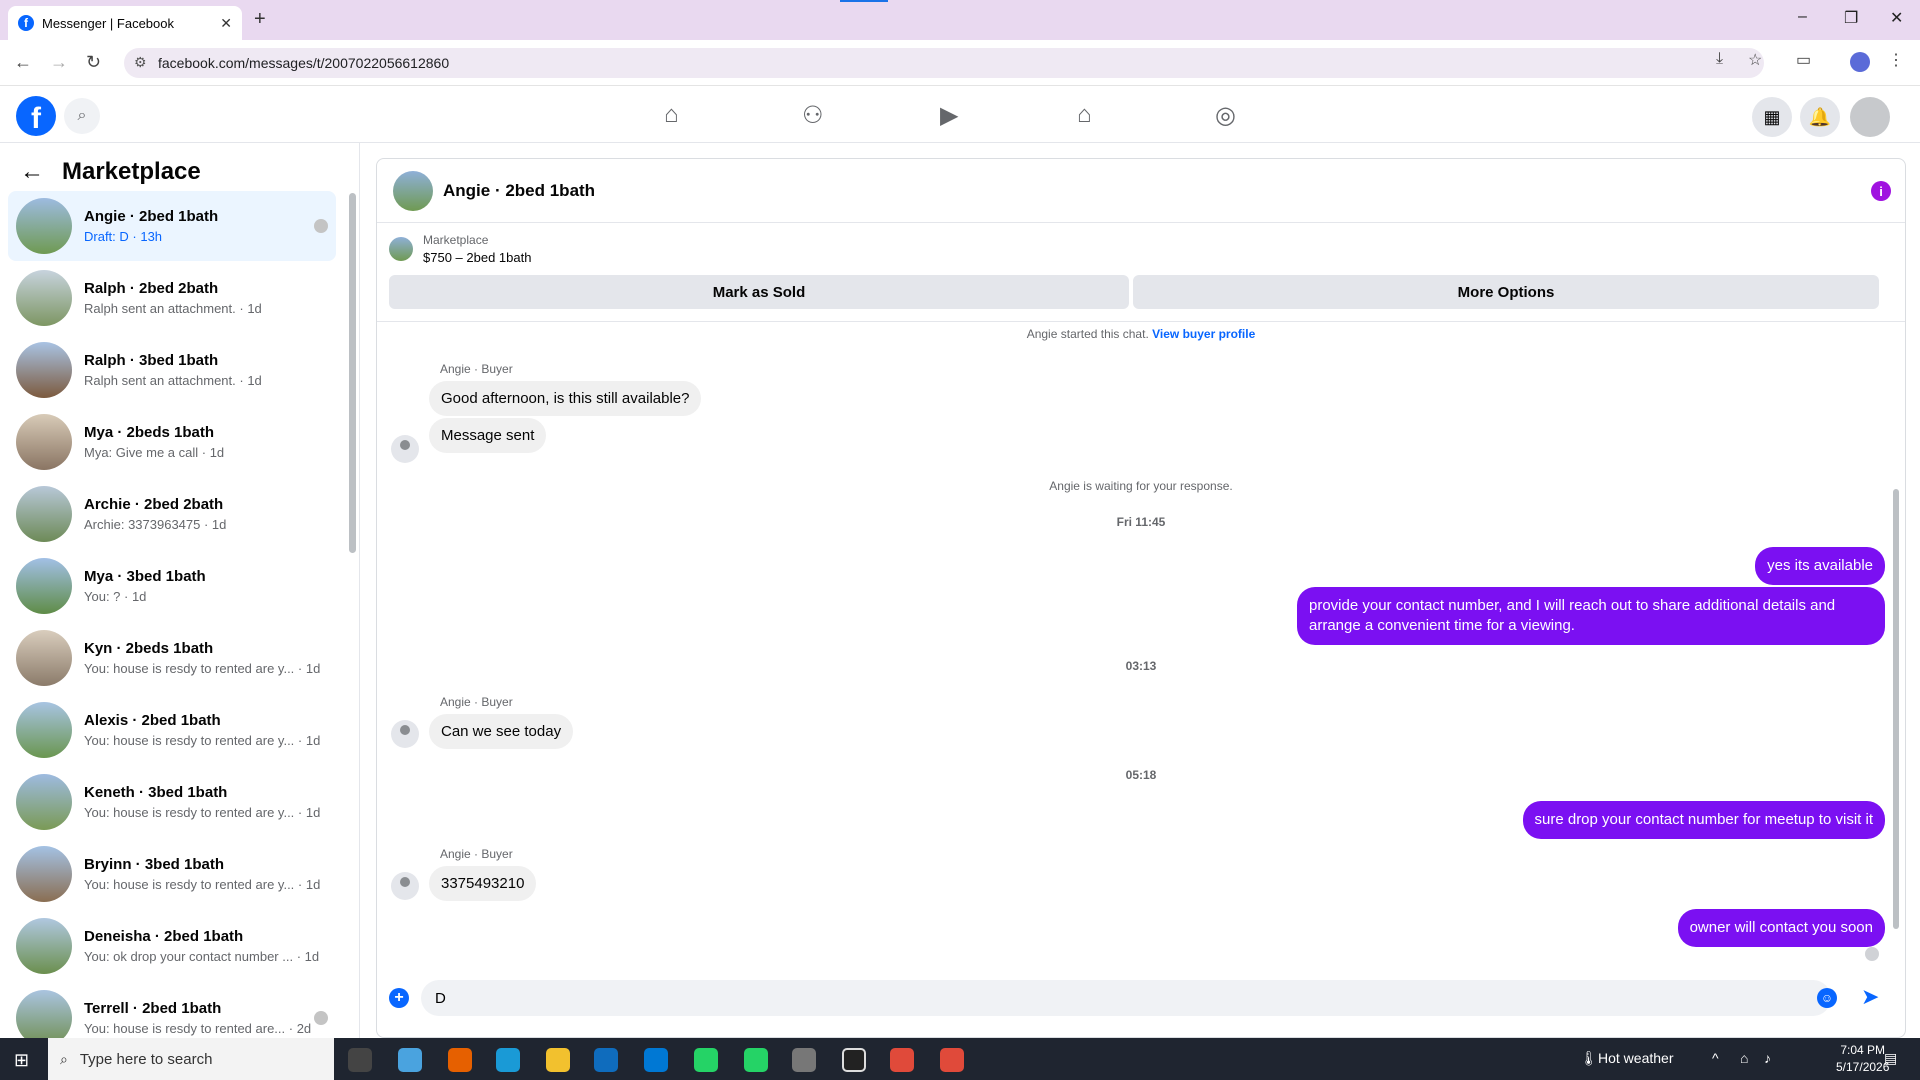  I want to click on waiting-note: Angie is waiting for your response., so click(1141, 486).